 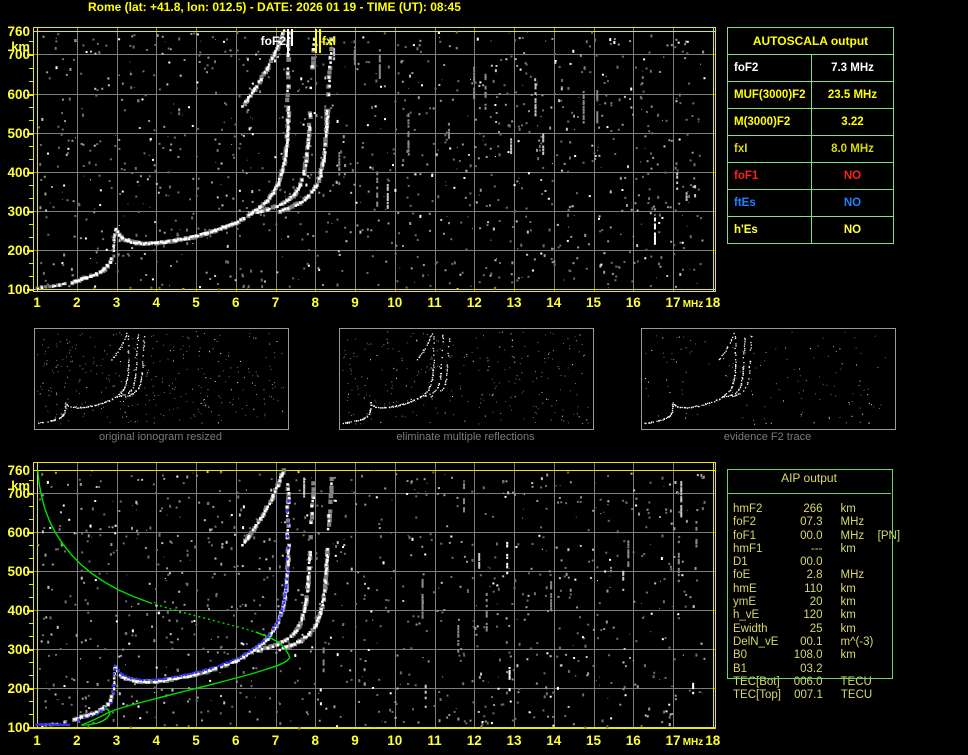 I want to click on autoscala-row-label: fxI, so click(x=770, y=149).